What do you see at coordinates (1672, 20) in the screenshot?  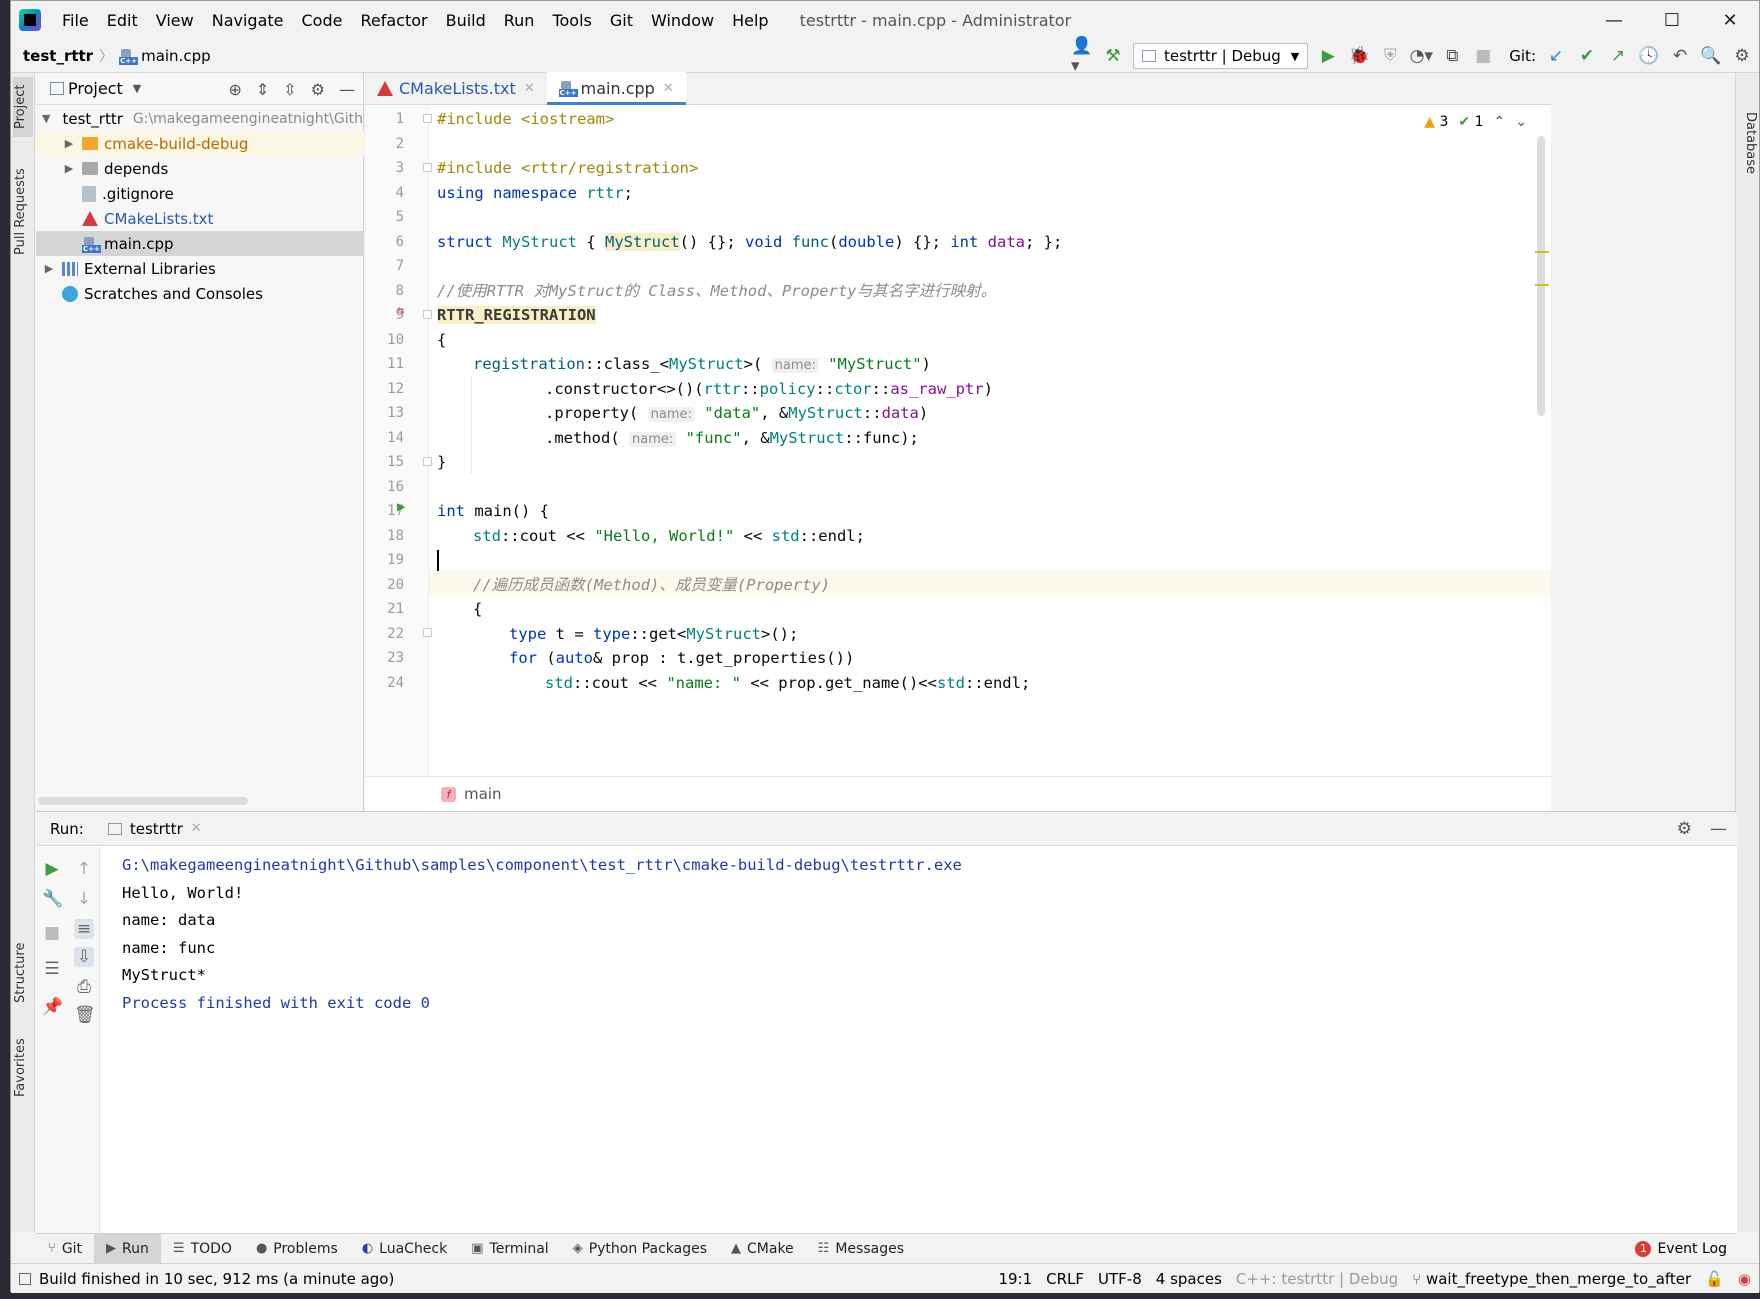 I see `maximize-button: ☐` at bounding box center [1672, 20].